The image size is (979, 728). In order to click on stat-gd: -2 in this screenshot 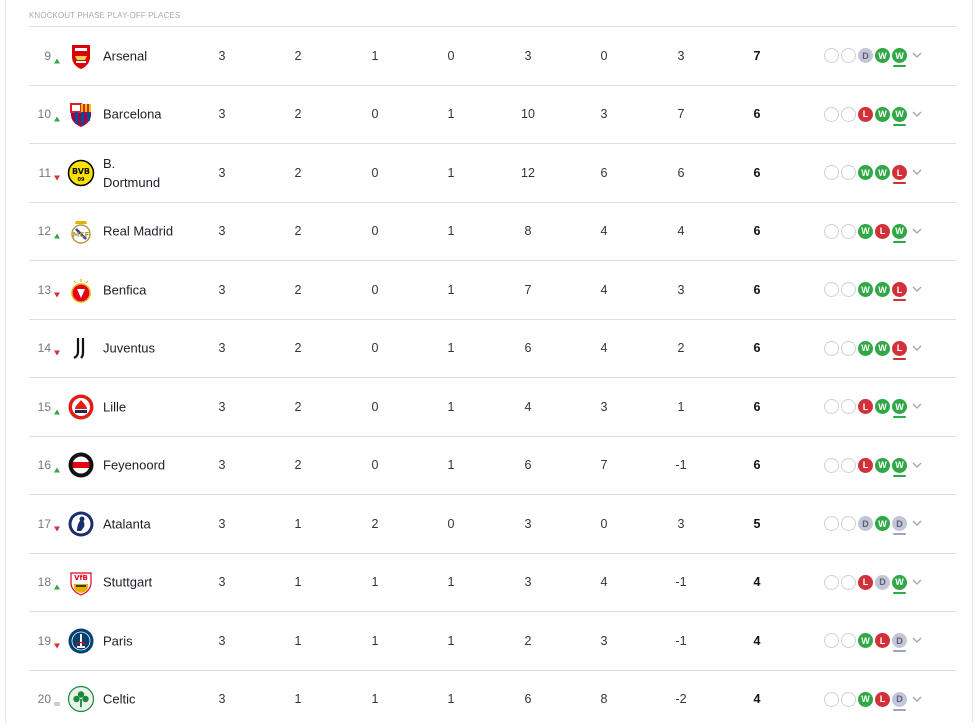, I will do `click(681, 699)`.